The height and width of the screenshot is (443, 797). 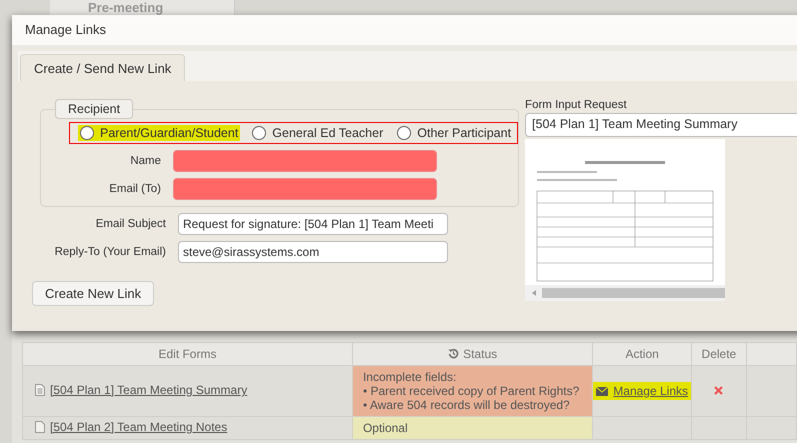 I want to click on field-label: Email Subject, so click(x=130, y=224).